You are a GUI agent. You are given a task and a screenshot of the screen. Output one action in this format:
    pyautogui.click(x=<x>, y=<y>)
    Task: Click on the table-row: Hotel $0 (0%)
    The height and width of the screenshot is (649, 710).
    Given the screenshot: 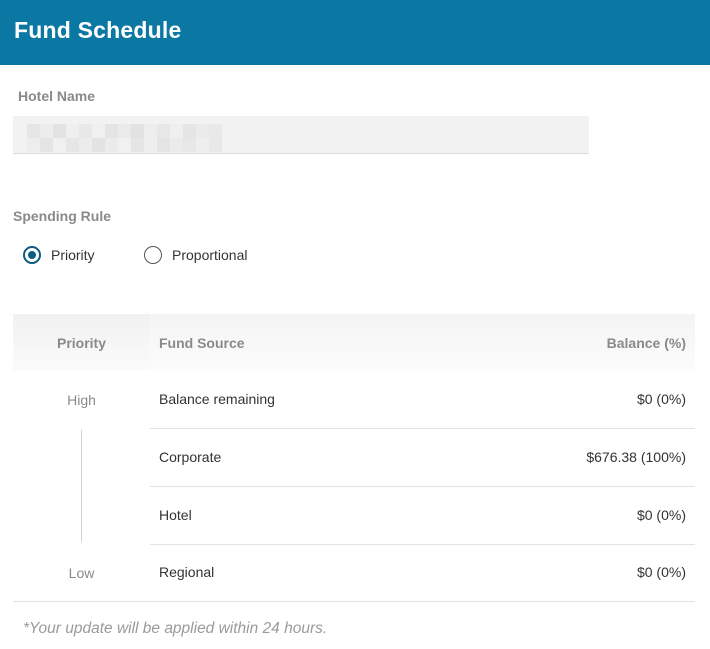 What is the action you would take?
    pyautogui.click(x=422, y=516)
    